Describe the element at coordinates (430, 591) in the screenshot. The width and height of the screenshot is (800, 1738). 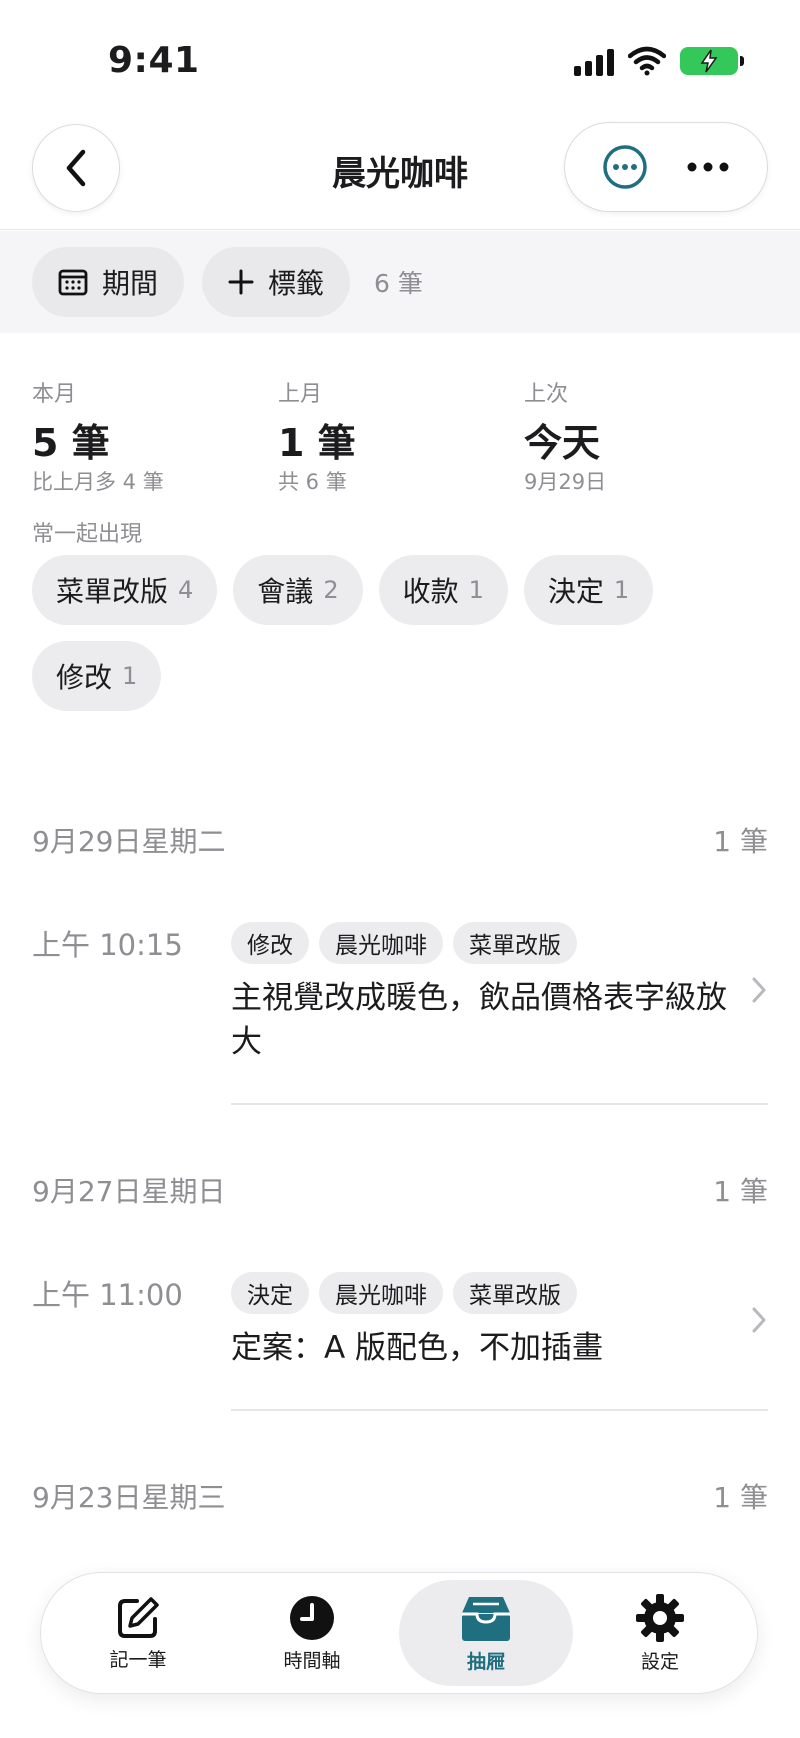
I see `tag-name: 收款` at that location.